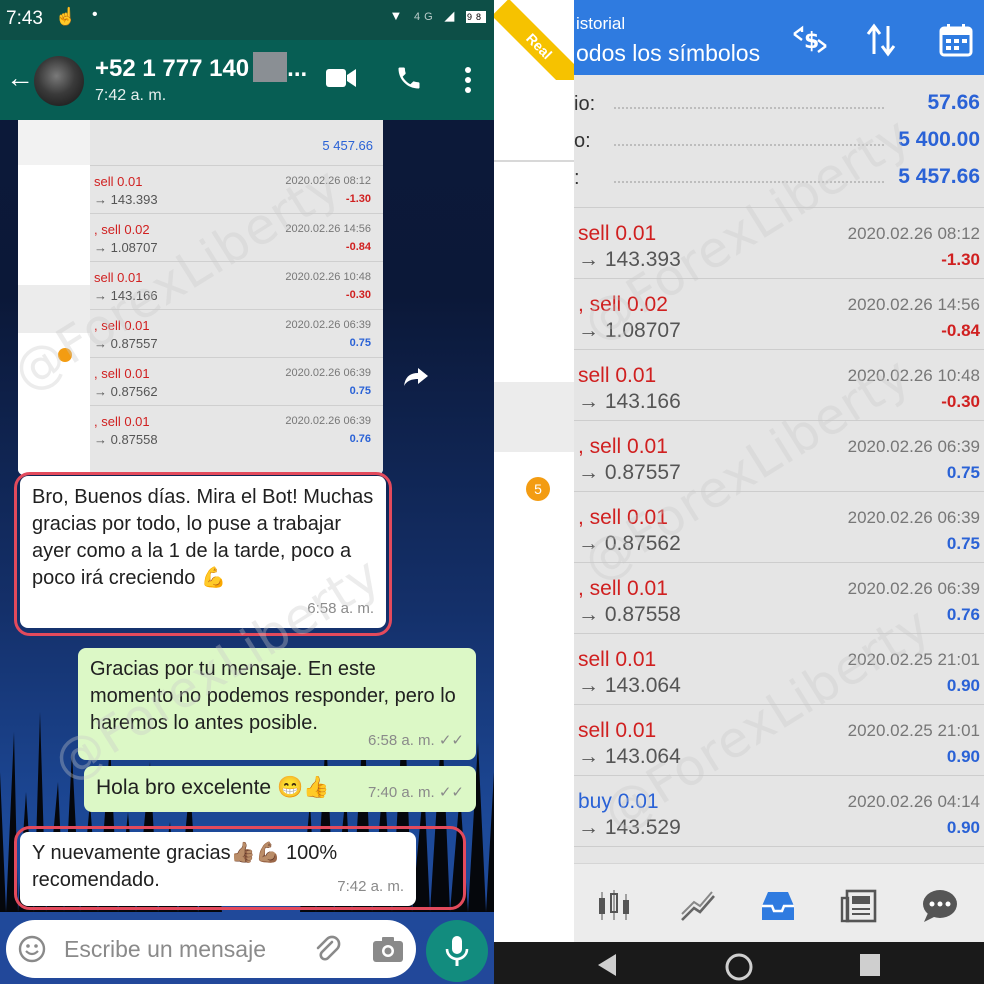 This screenshot has width=984, height=984. I want to click on more-options-icon, so click(468, 80).